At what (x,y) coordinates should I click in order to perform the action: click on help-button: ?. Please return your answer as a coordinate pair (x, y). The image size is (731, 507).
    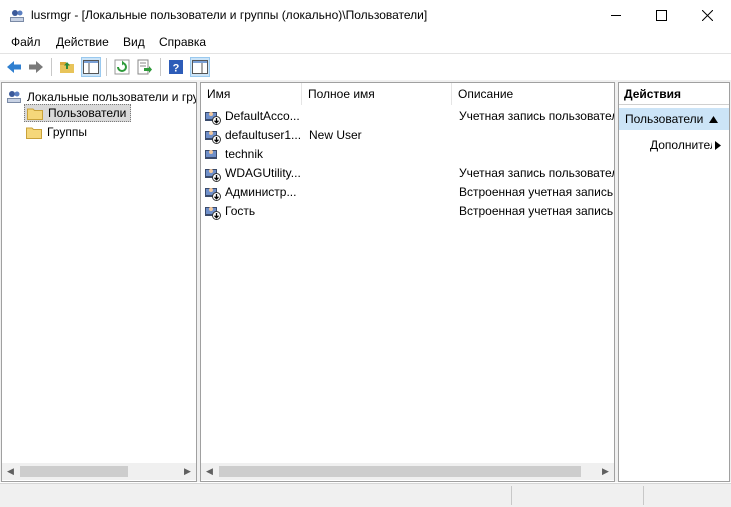
    Looking at the image, I should click on (176, 67).